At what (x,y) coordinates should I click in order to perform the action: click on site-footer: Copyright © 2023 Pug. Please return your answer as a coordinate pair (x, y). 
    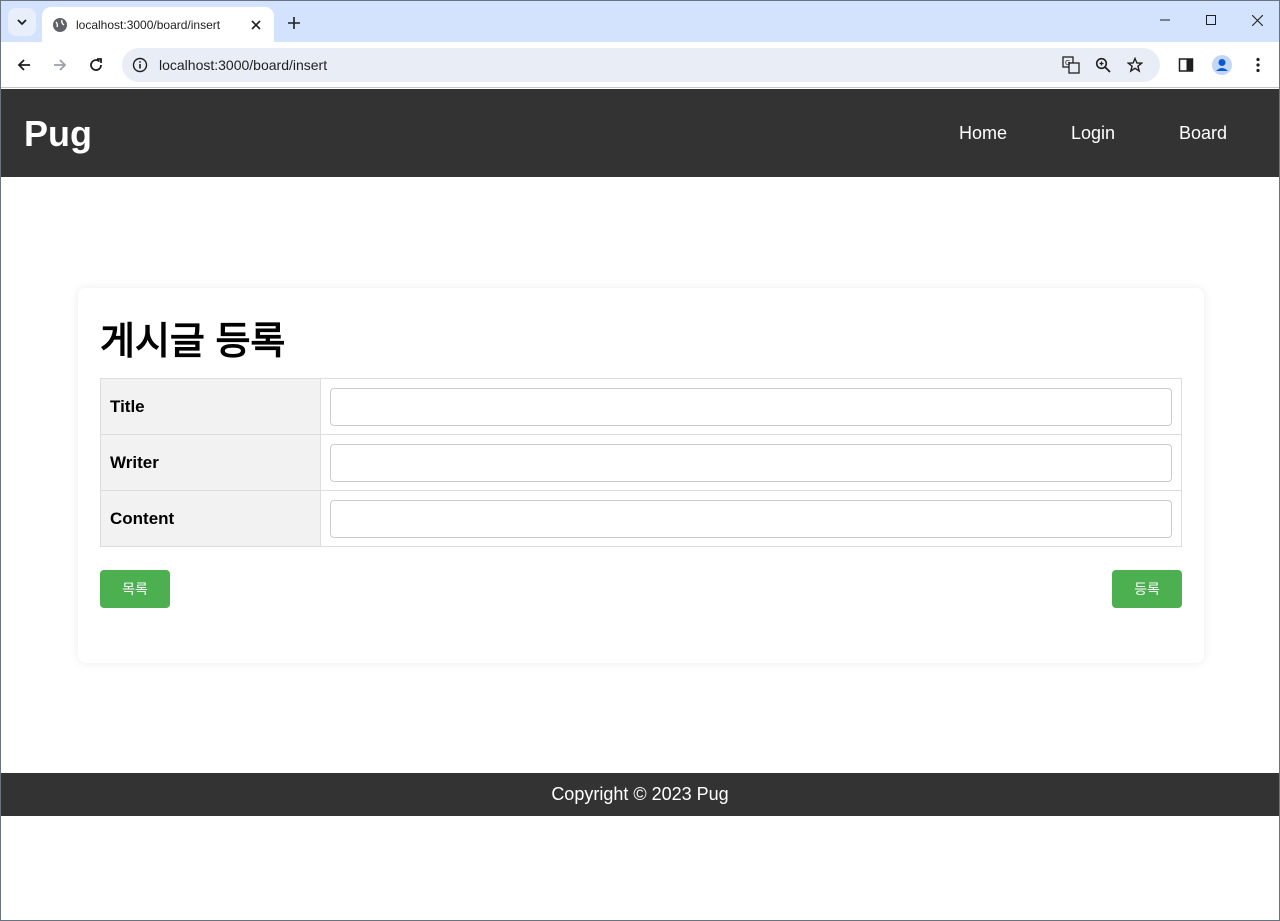
    Looking at the image, I should click on (640, 794).